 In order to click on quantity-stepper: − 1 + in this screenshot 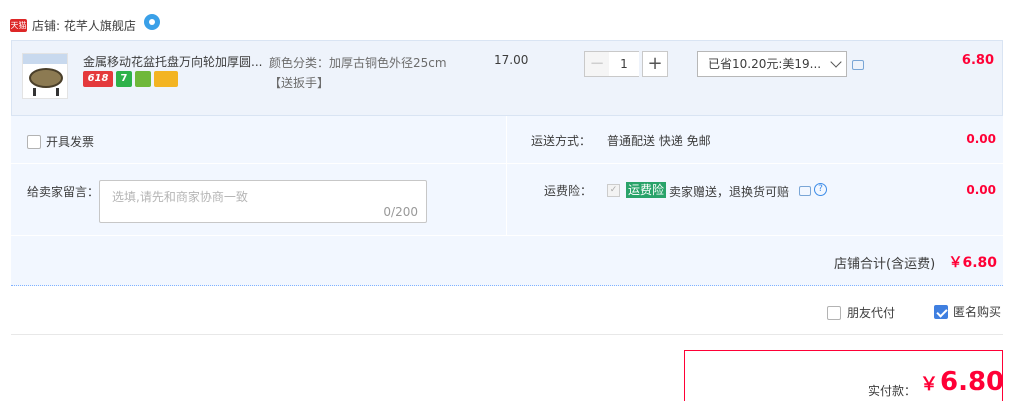, I will do `click(626, 64)`.